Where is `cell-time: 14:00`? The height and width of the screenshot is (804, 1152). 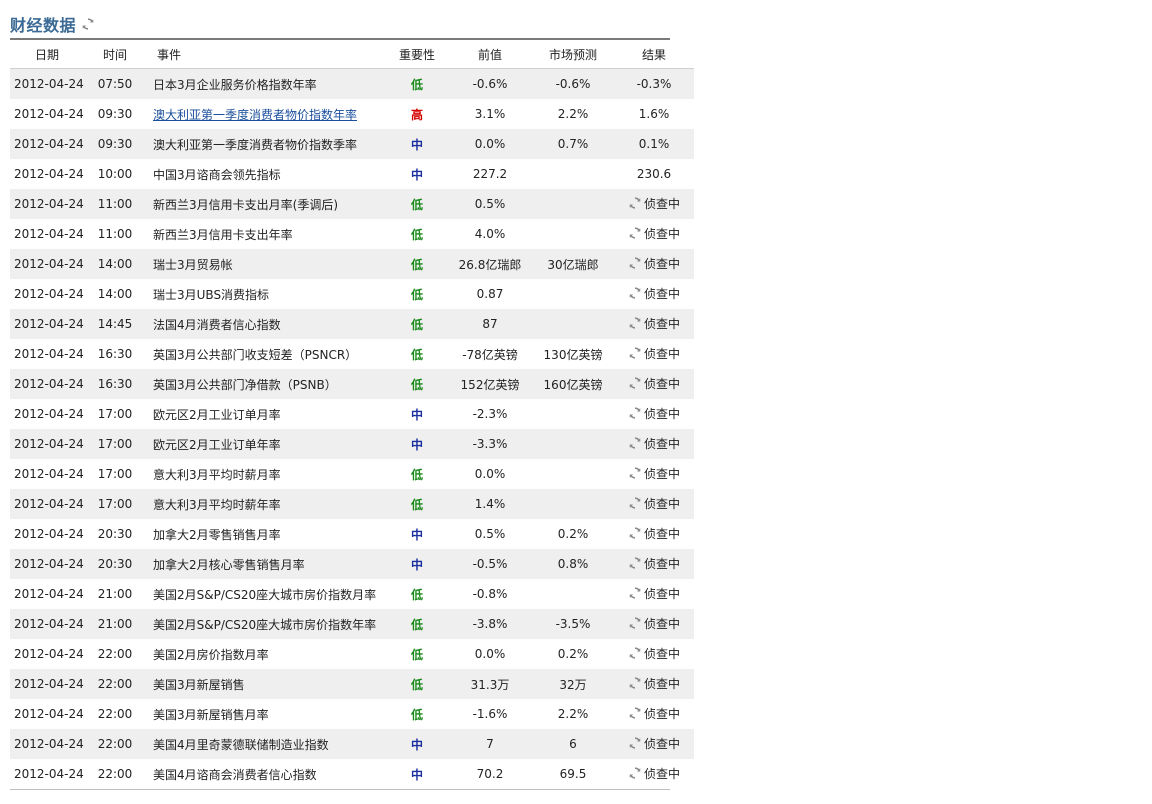
cell-time: 14:00 is located at coordinates (115, 294).